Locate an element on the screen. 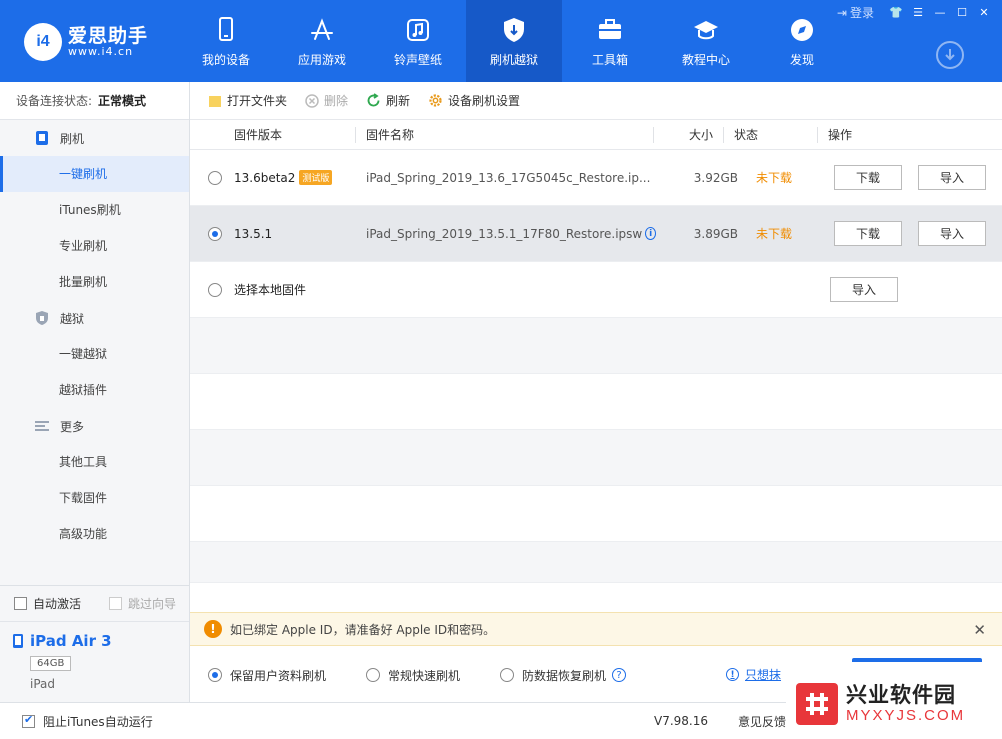 Image resolution: width=1002 pixels, height=739 pixels. nav-apps-games: 应用游戏 is located at coordinates (322, 41).